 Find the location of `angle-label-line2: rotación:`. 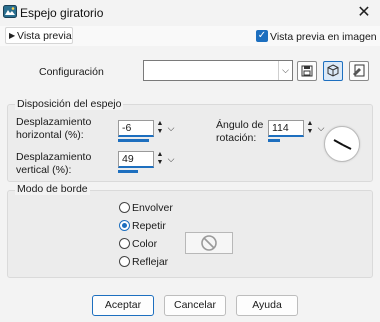

angle-label-line2: rotación: is located at coordinates (236, 138).